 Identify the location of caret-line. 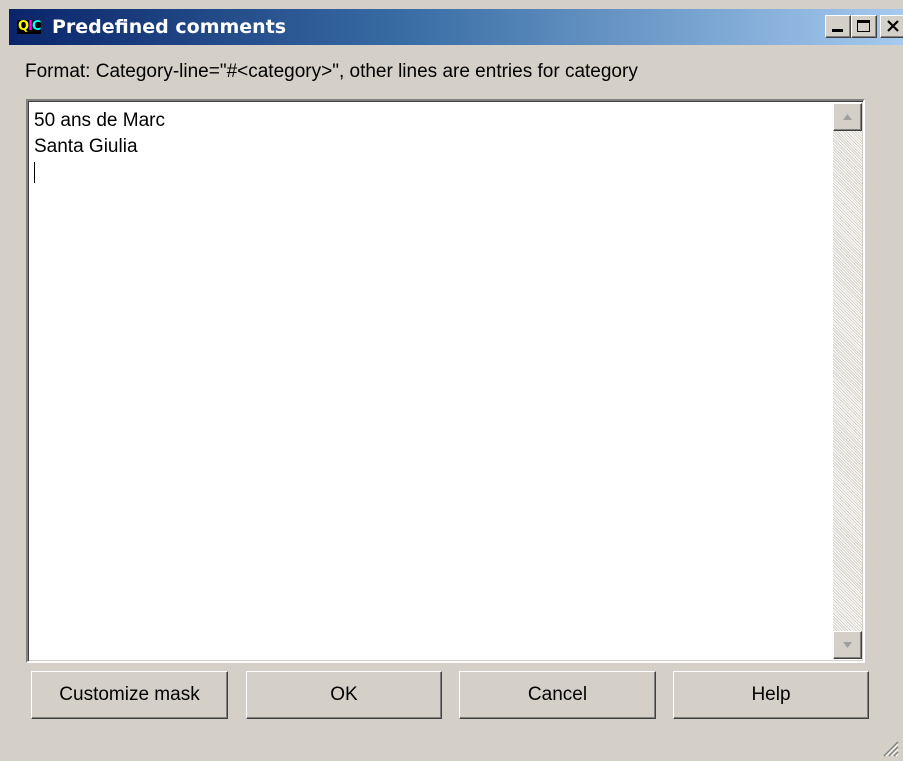
(99, 175).